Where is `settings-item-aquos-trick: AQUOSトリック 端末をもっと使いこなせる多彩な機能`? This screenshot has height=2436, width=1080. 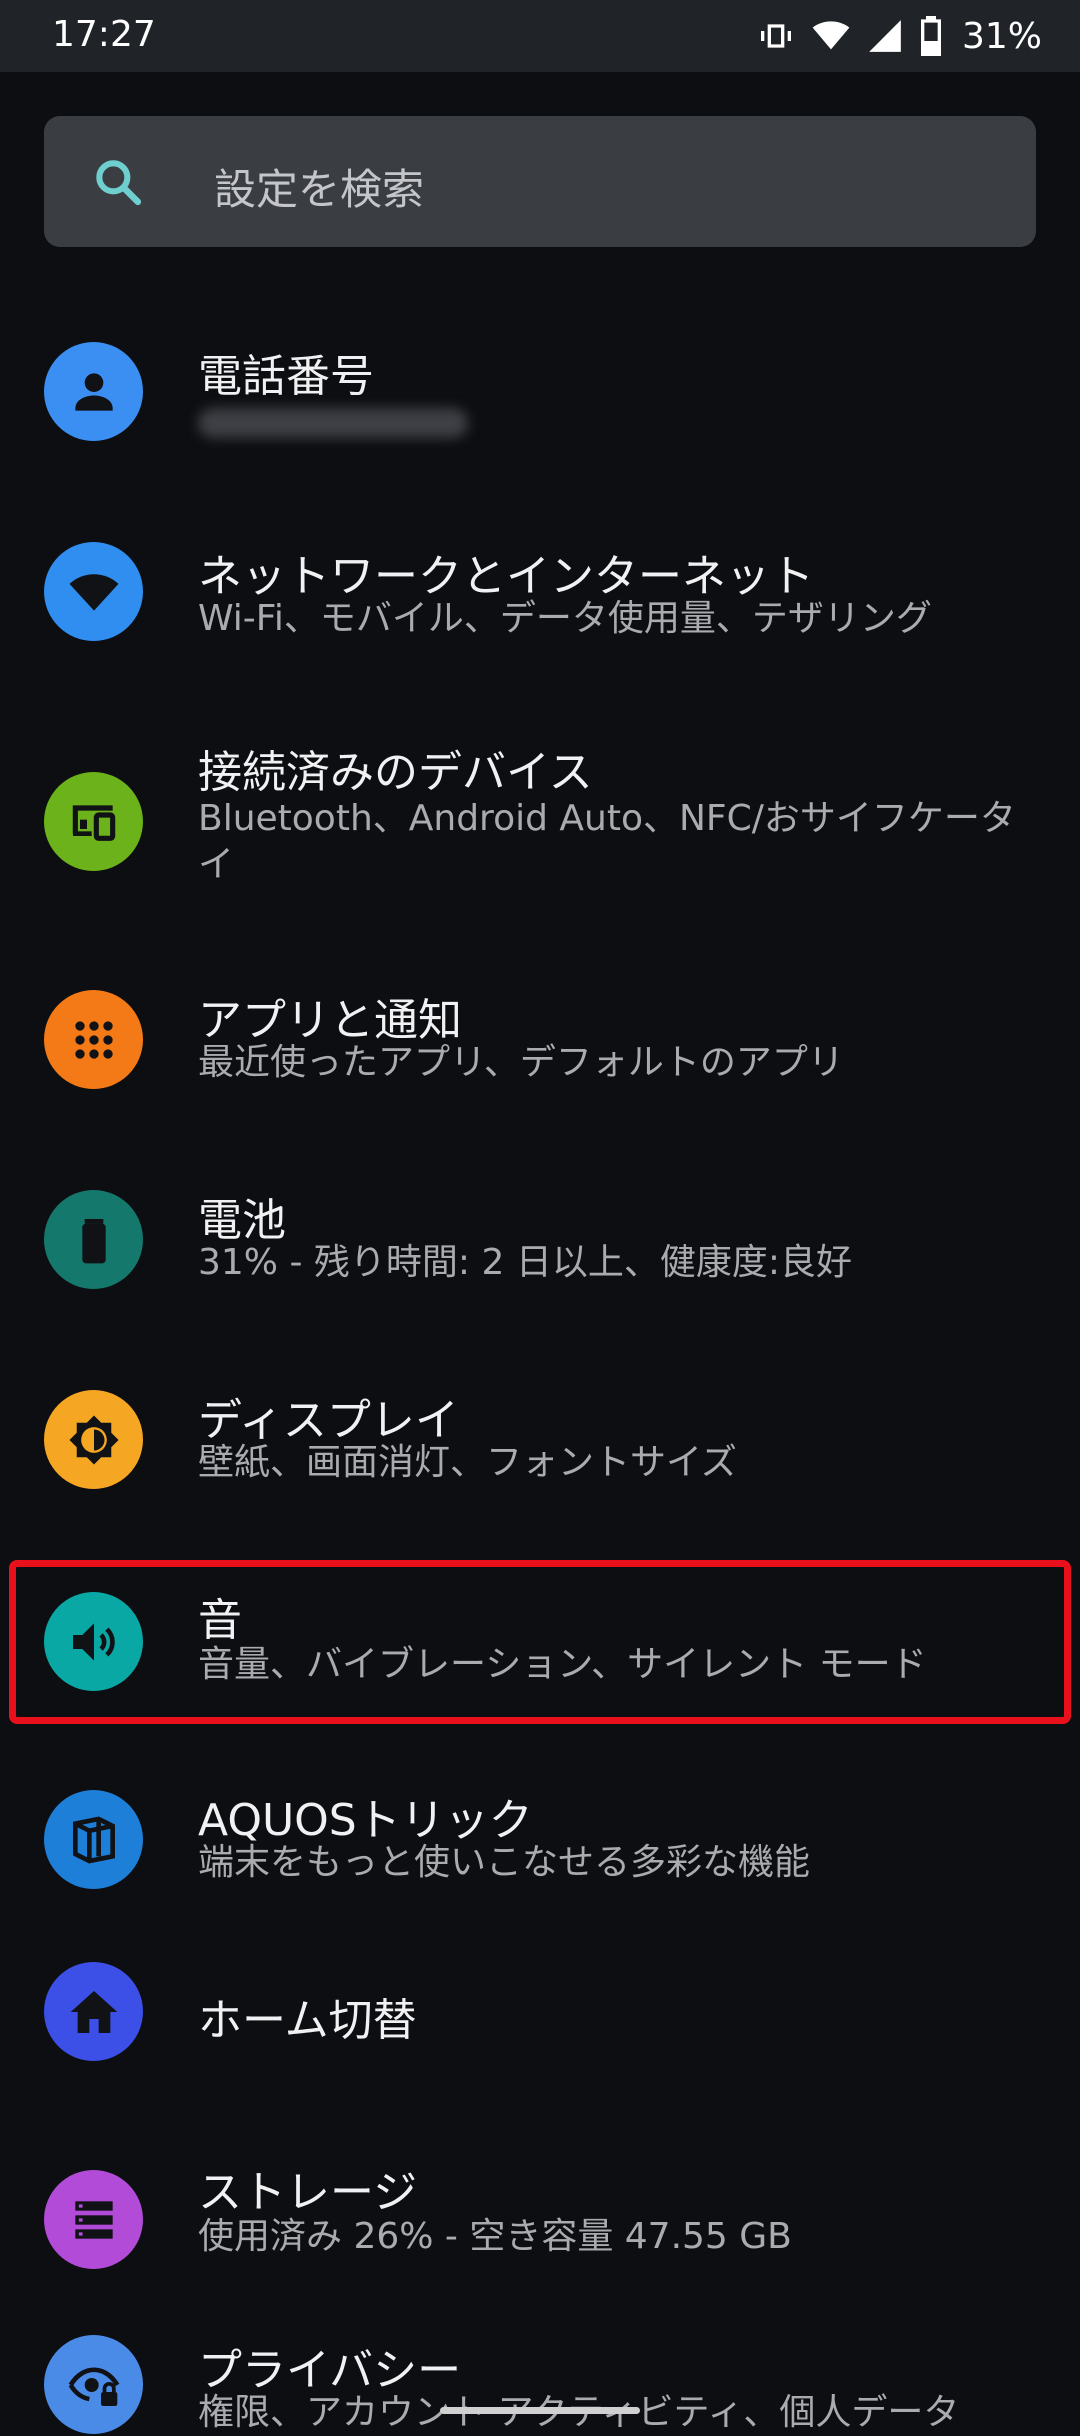
settings-item-aquos-trick: AQUOSトリック 端末をもっと使いこなせる多彩な機能 is located at coordinates (540, 1840).